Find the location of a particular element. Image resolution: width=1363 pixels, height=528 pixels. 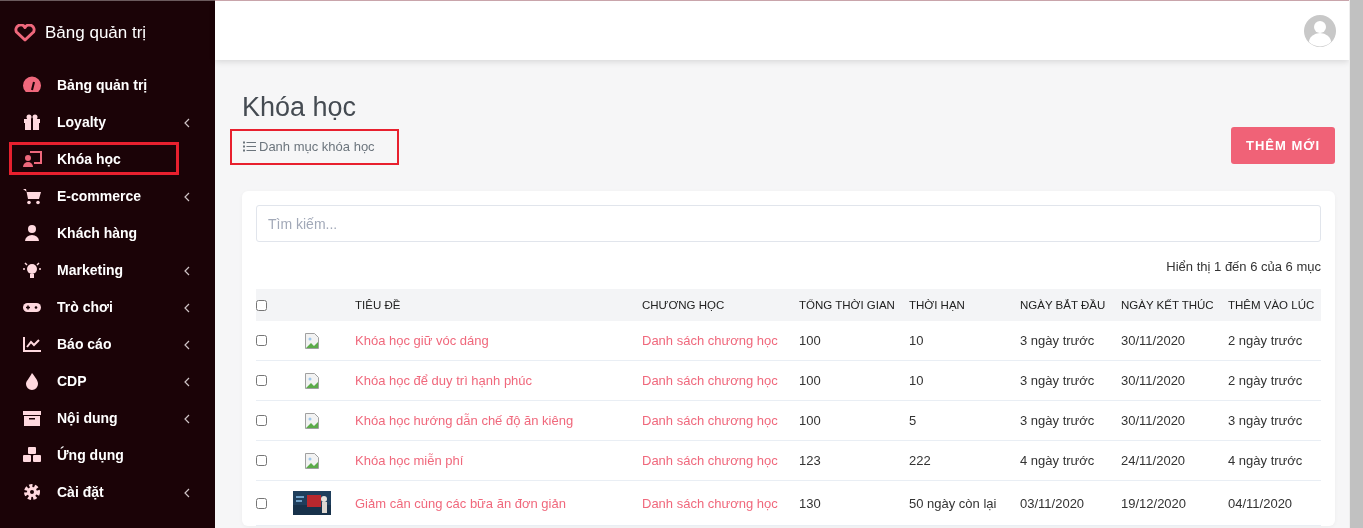

sidebar-item: Báo cáo is located at coordinates (94, 343).